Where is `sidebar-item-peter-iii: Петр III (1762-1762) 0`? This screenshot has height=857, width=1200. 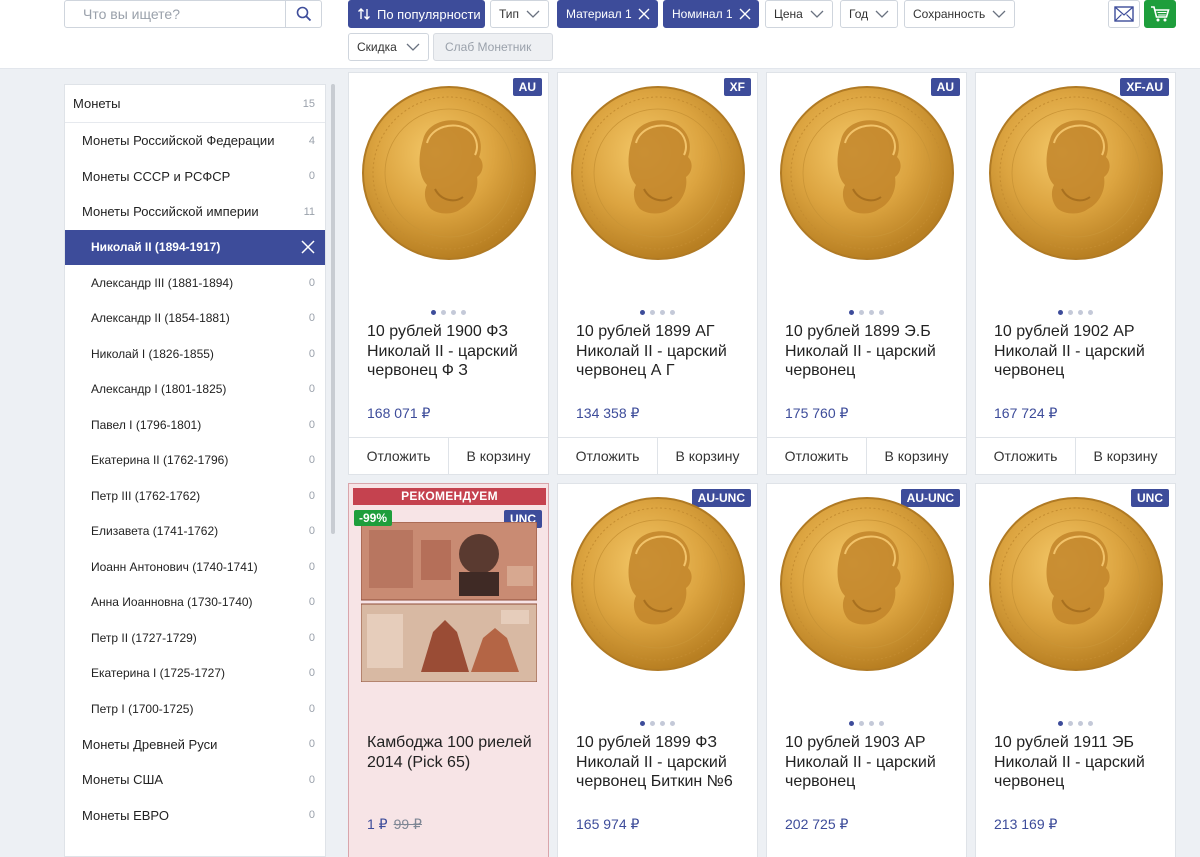
sidebar-item-peter-iii: Петр III (1762-1762) 0 is located at coordinates (195, 496).